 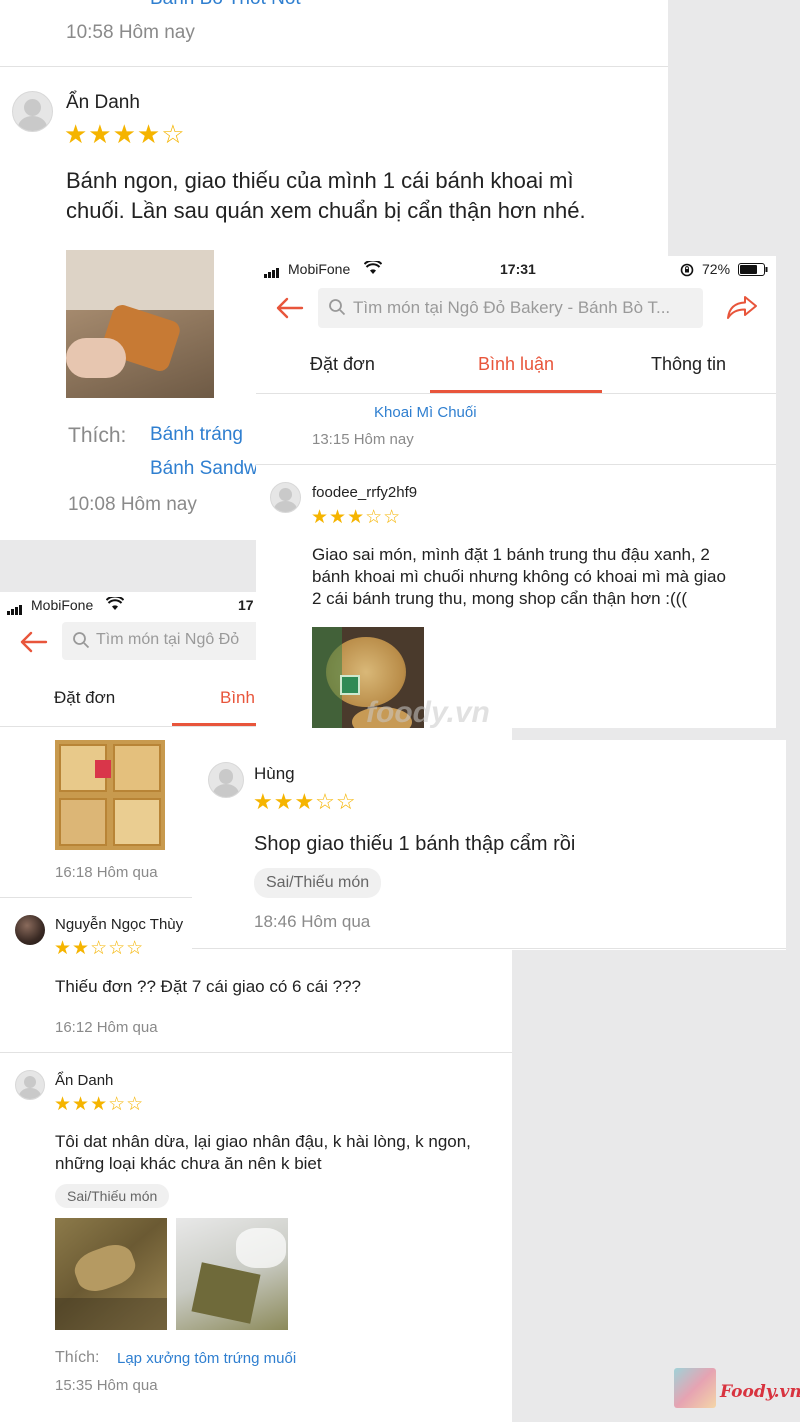 I want to click on tab-comments: Bình, so click(x=237, y=698).